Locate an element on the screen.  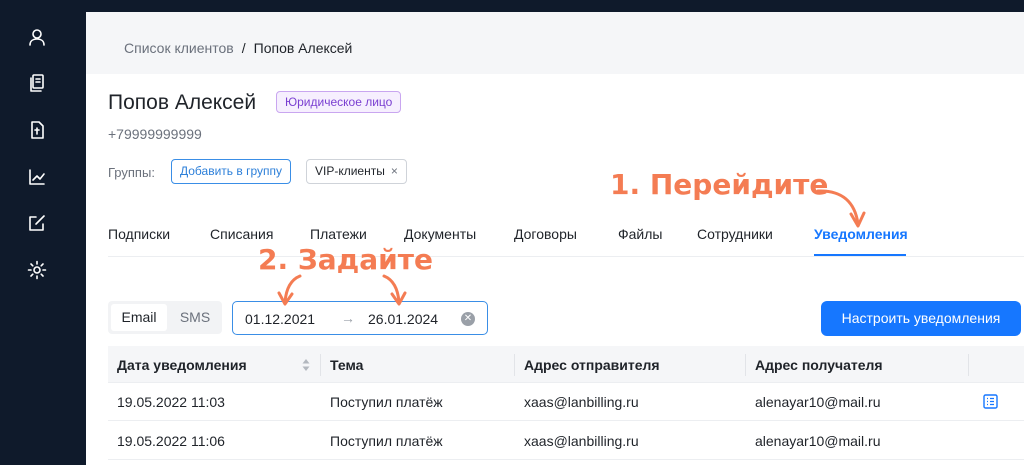
tab-files: Файлы is located at coordinates (640, 234).